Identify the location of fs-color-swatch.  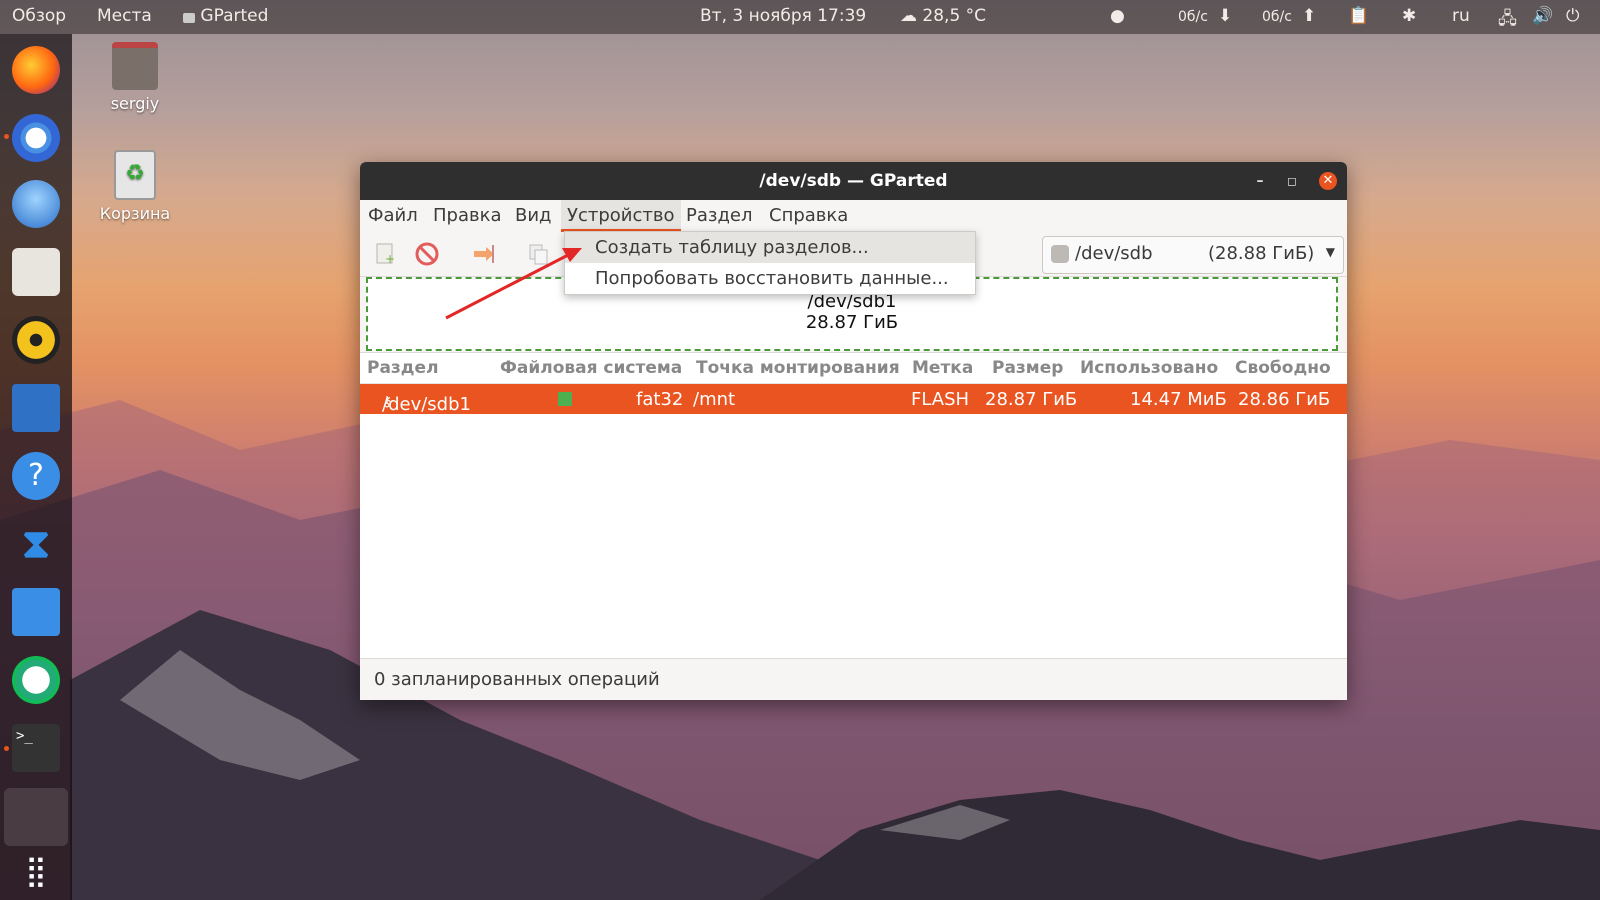
(565, 399).